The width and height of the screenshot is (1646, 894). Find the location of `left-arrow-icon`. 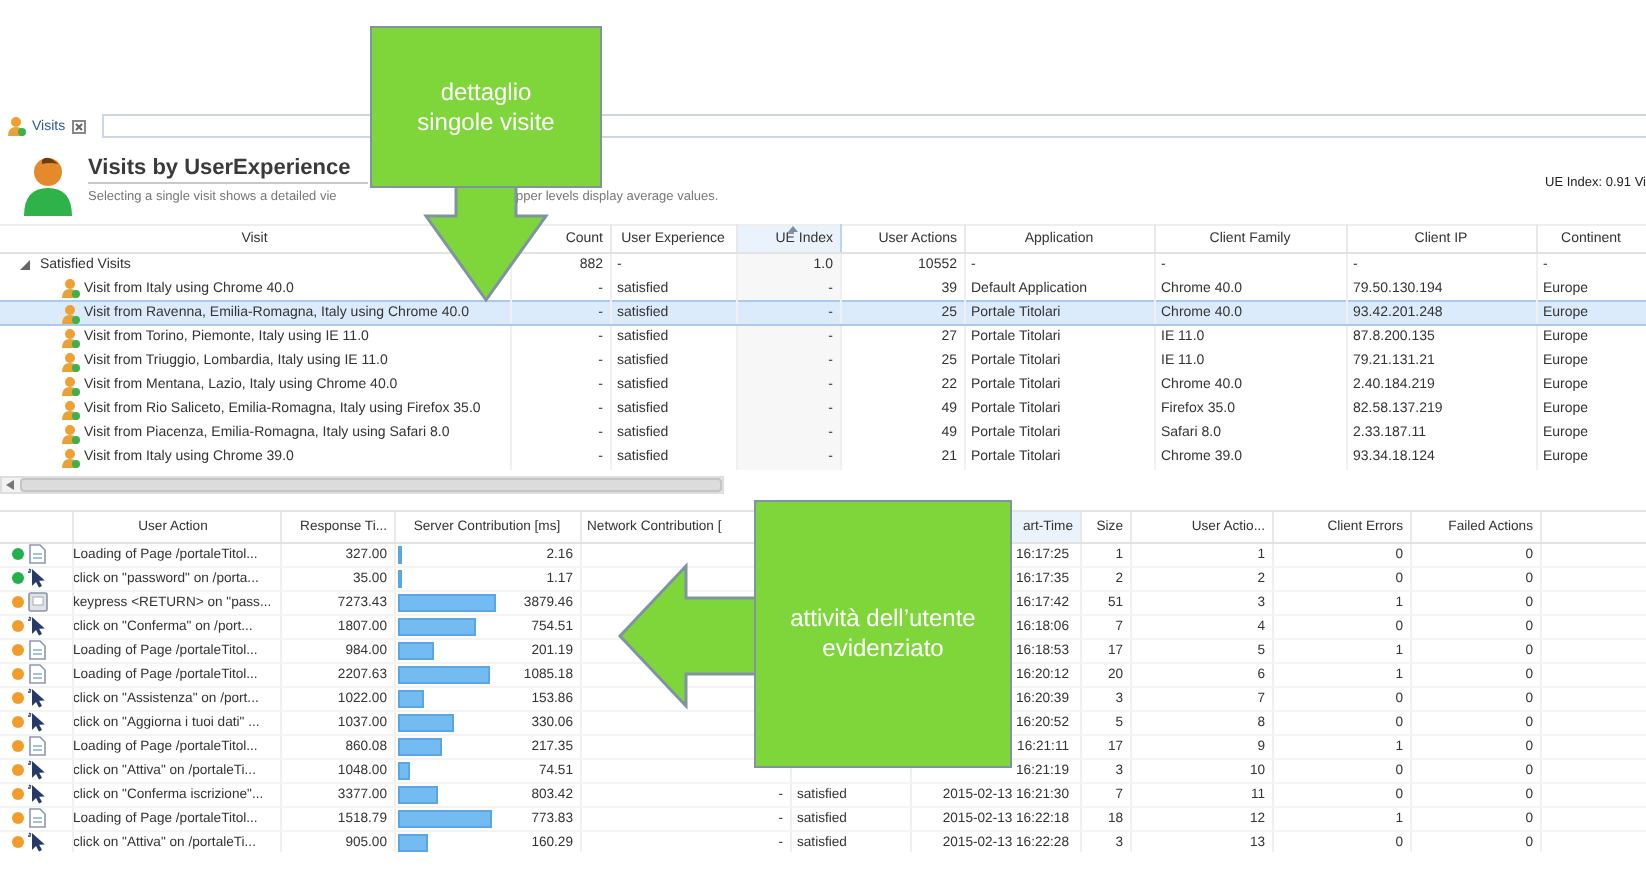

left-arrow-icon is located at coordinates (10, 485).